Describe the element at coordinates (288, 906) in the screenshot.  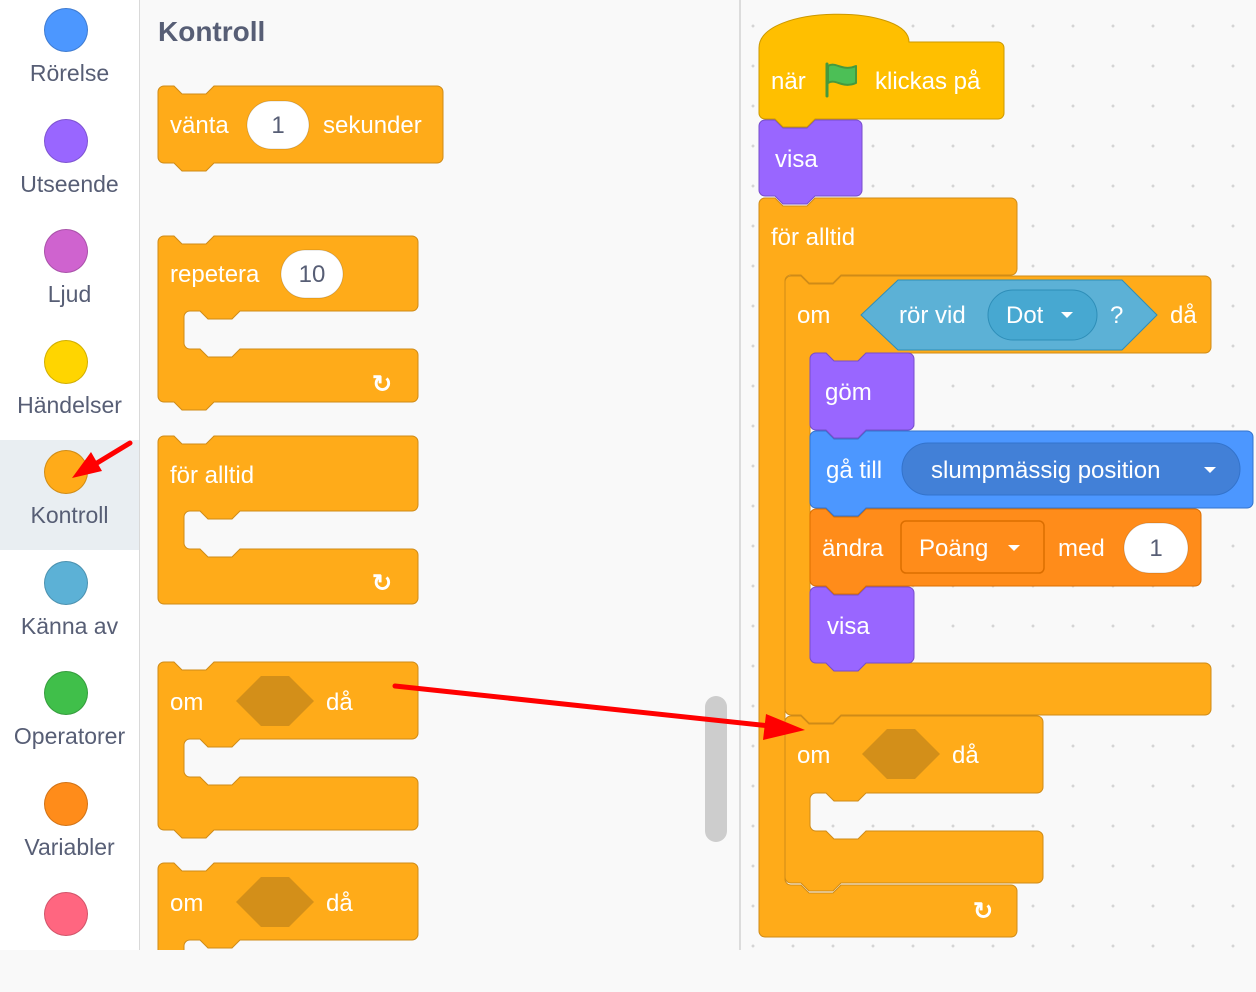
I see `block-if-then: om då` at that location.